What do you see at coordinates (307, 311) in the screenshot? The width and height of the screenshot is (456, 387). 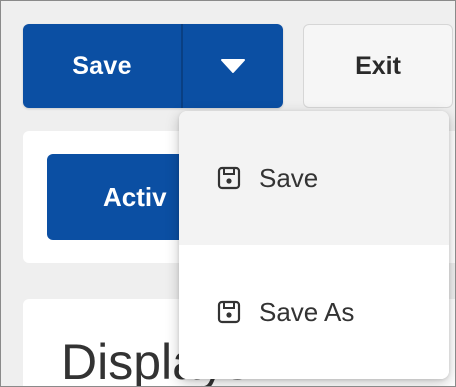 I see `menu-item-label: Save As` at bounding box center [307, 311].